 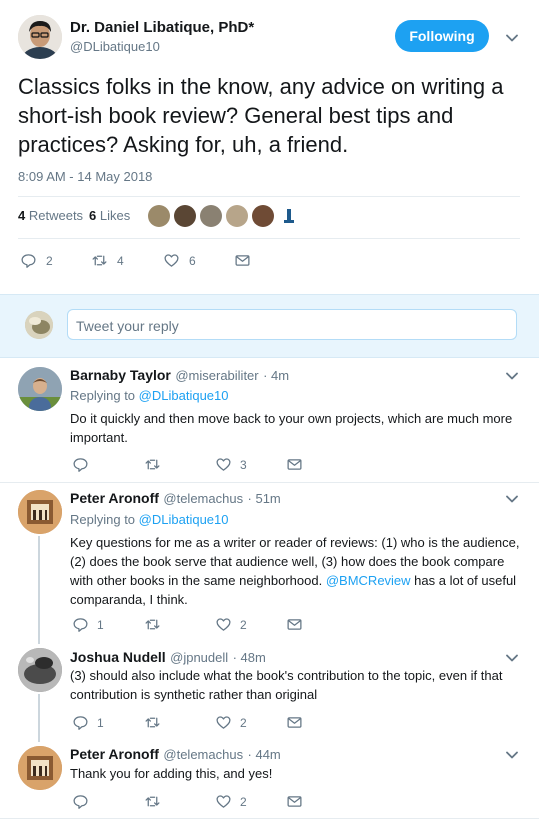 I want to click on like-action: 3, so click(x=231, y=464).